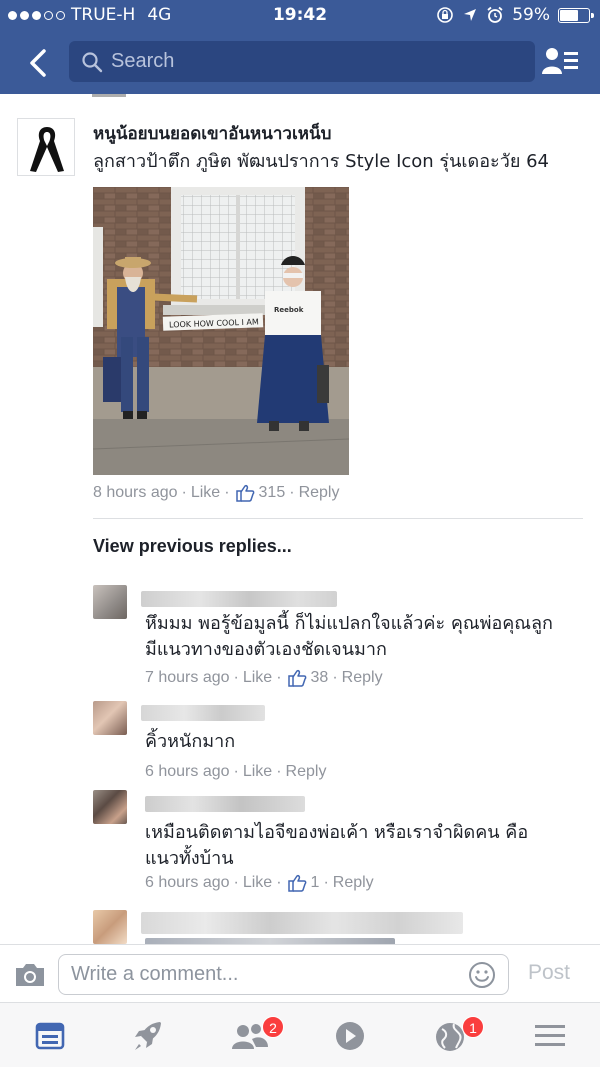  I want to click on search-input, so click(301, 61).